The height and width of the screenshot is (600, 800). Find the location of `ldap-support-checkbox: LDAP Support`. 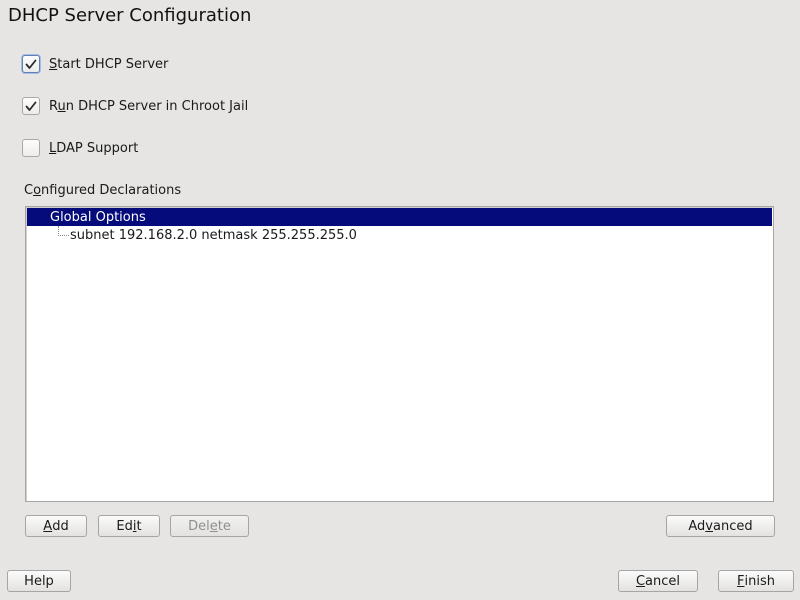

ldap-support-checkbox: LDAP Support is located at coordinates (80, 148).